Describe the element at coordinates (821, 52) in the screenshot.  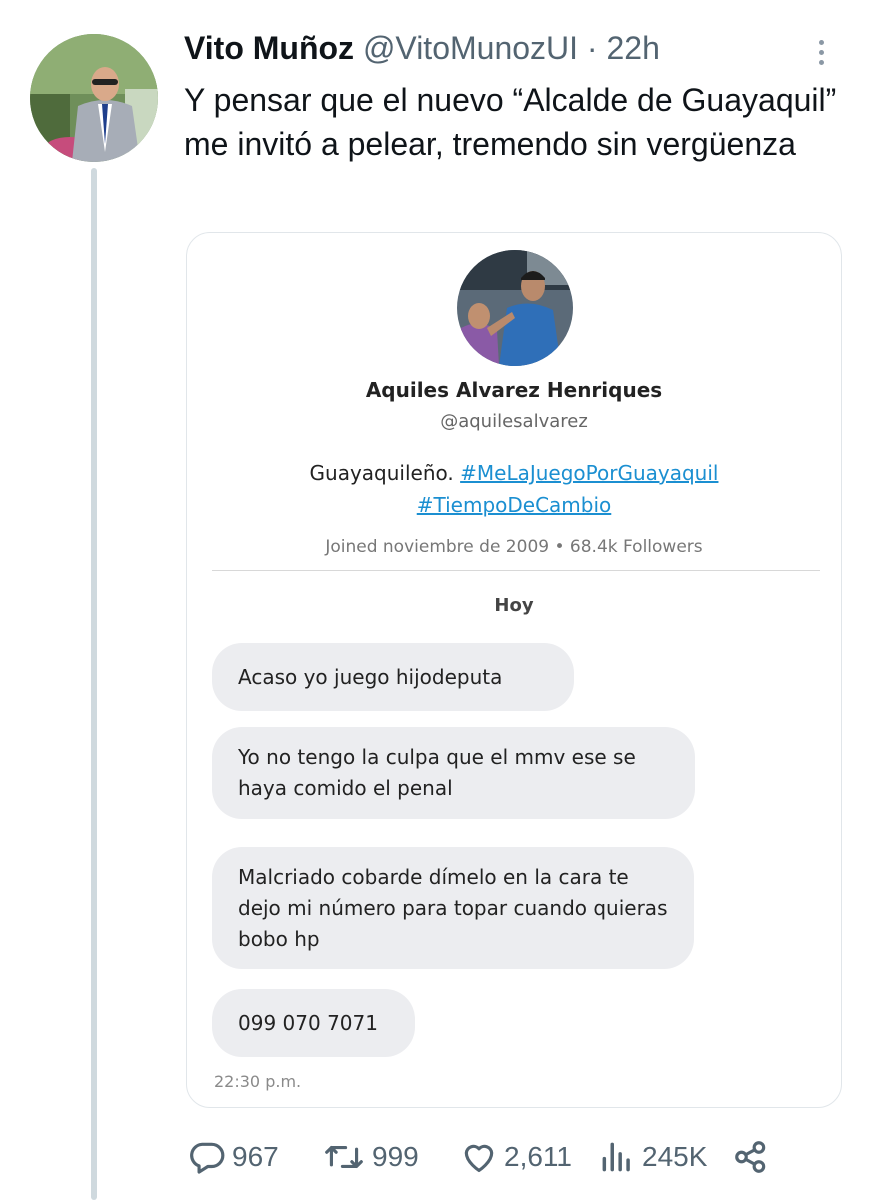
I see `more-icon` at that location.